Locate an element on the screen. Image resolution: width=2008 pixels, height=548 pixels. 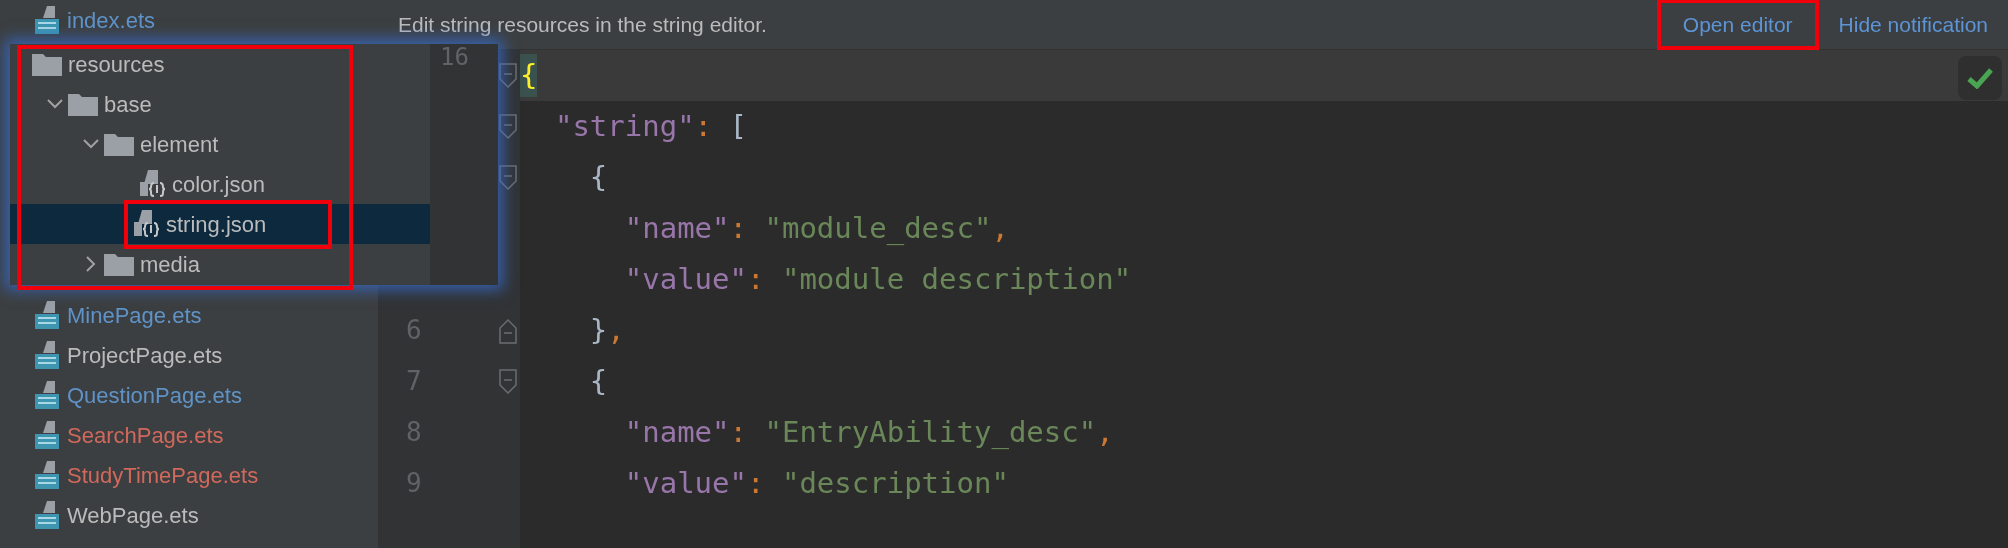
file-name: SearchPage.ets is located at coordinates (145, 435).